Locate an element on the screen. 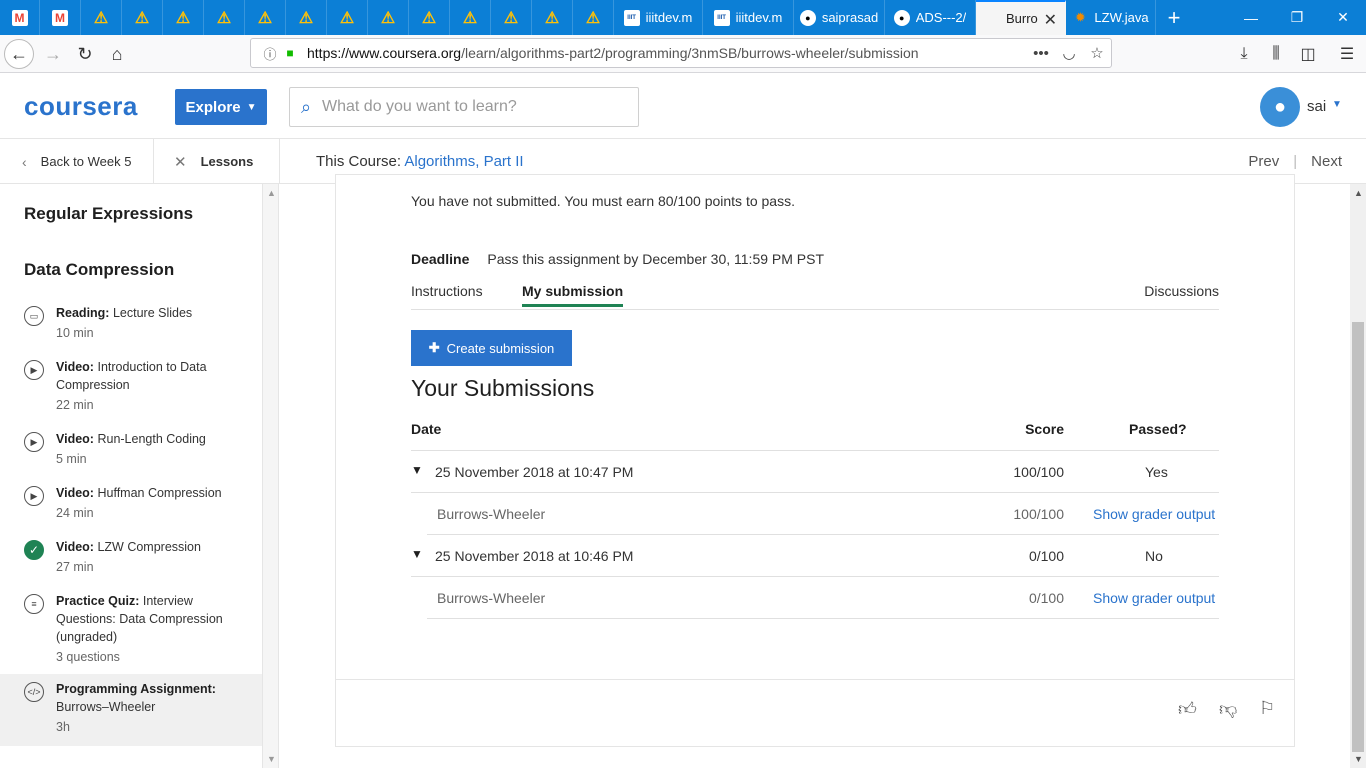  sidebar-section-data-compression: Data Compression is located at coordinates (99, 270).